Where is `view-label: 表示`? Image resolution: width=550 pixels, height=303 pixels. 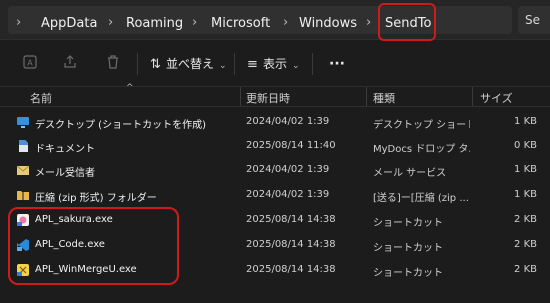 view-label: 表示 is located at coordinates (275, 64).